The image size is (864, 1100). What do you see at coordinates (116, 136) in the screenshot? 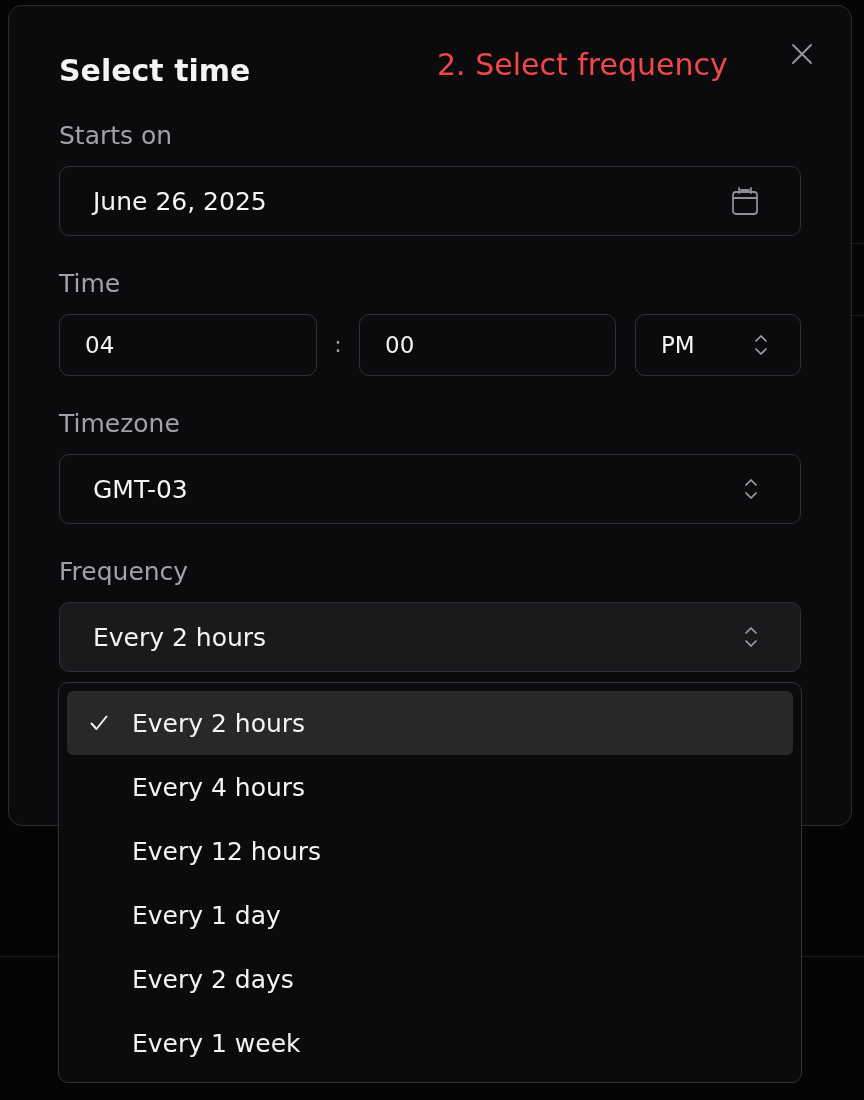
I see `field-label: Starts on` at bounding box center [116, 136].